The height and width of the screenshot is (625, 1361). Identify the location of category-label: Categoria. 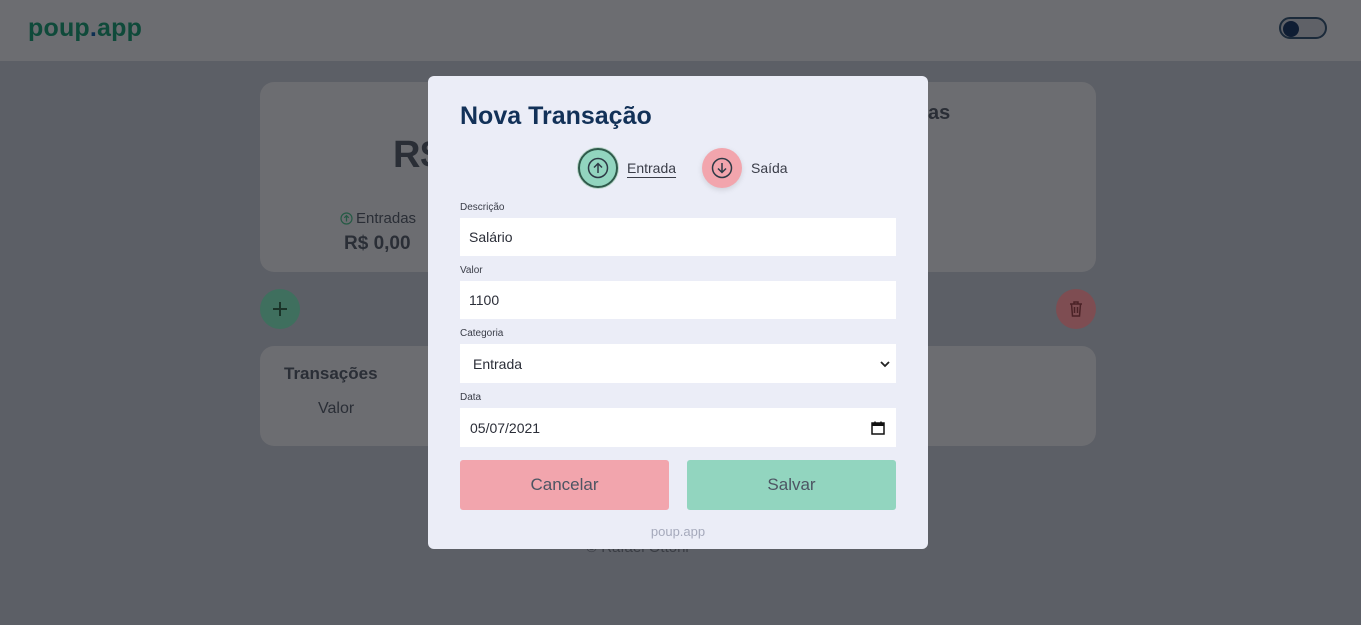
(482, 333).